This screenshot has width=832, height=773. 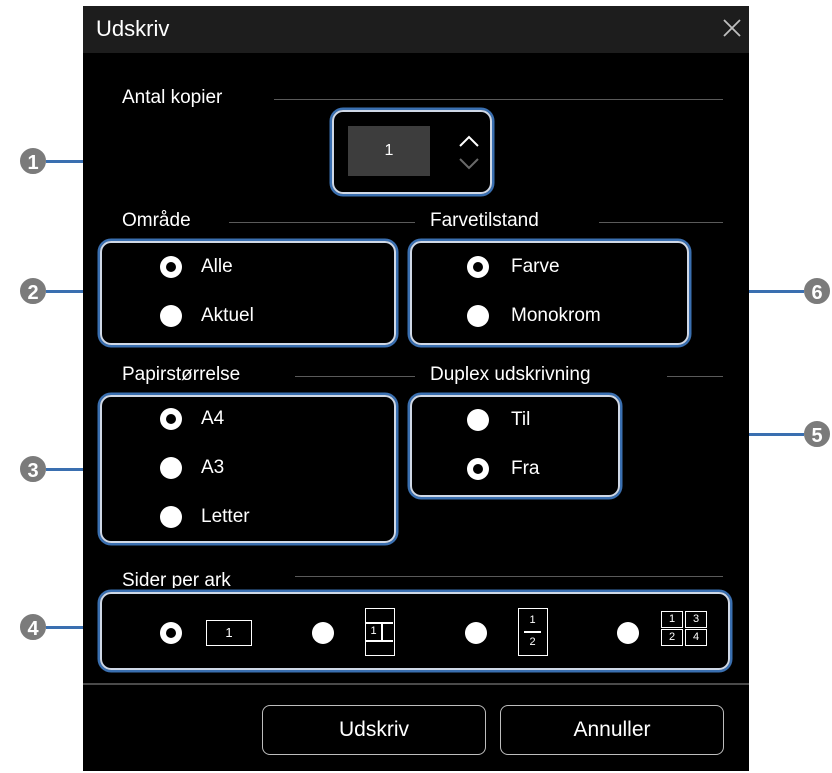 I want to click on area-highlight, so click(x=248, y=293).